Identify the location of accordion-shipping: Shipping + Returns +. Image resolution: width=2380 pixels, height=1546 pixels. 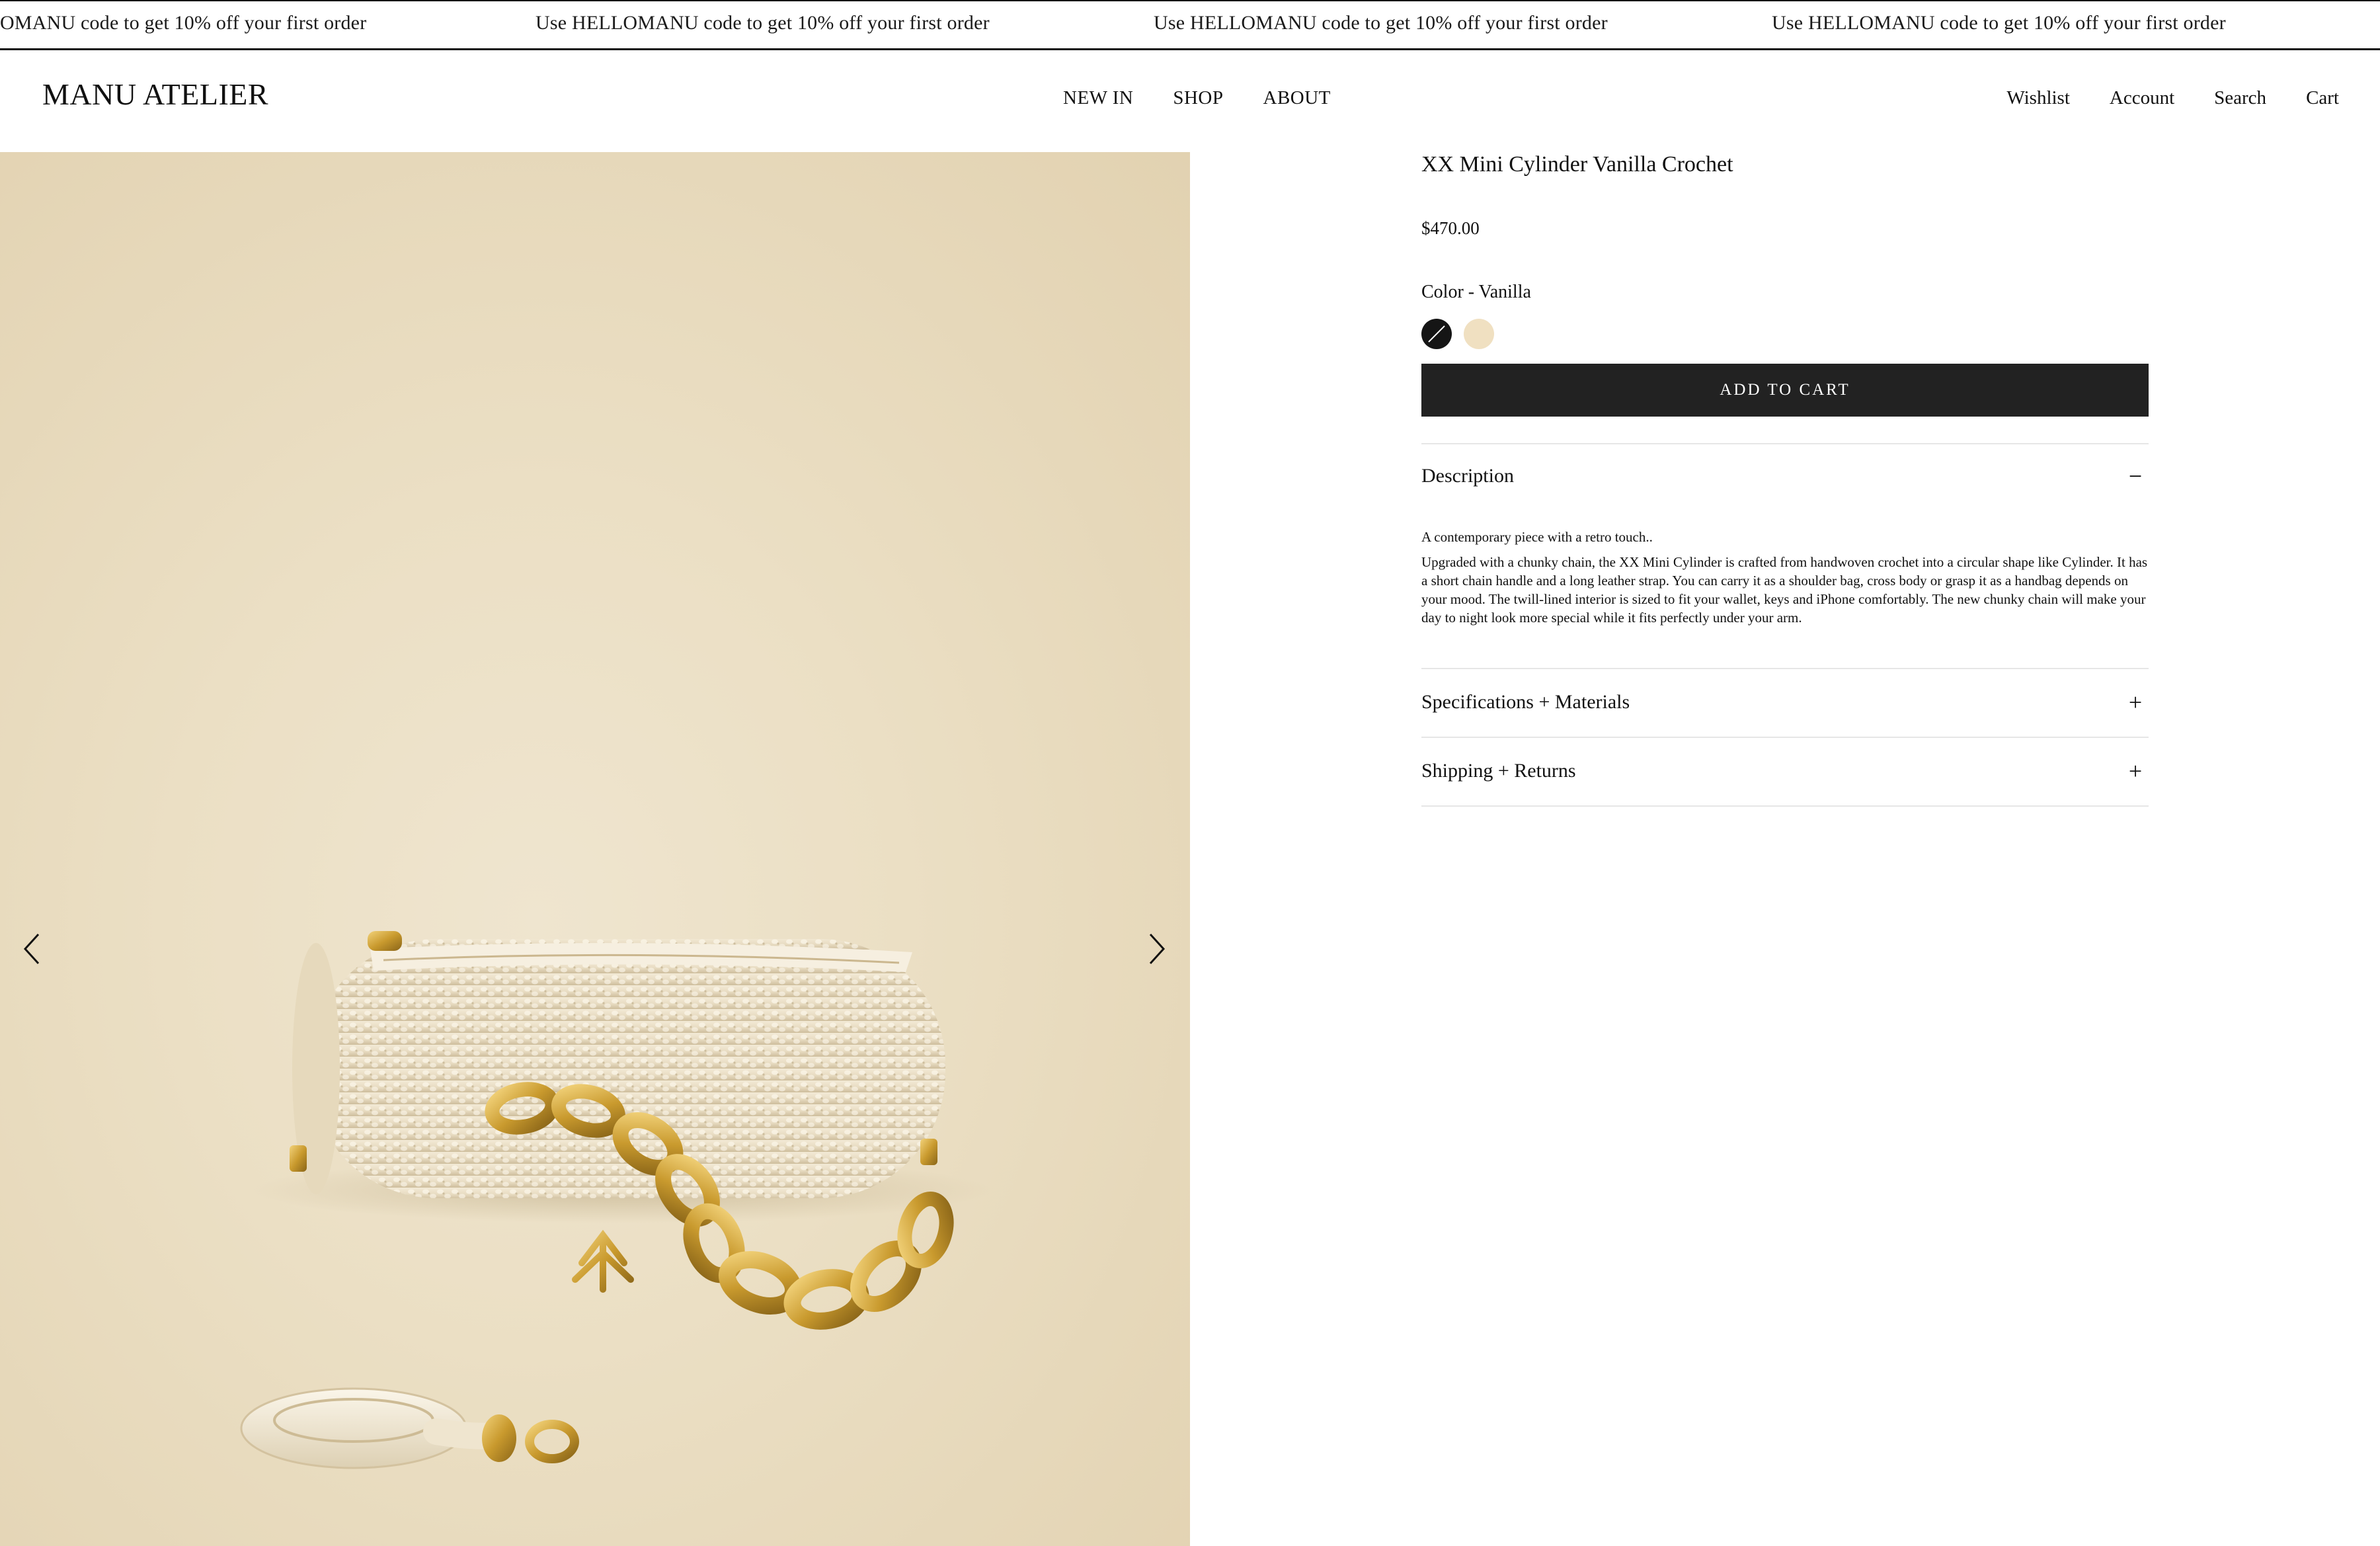
(1785, 772).